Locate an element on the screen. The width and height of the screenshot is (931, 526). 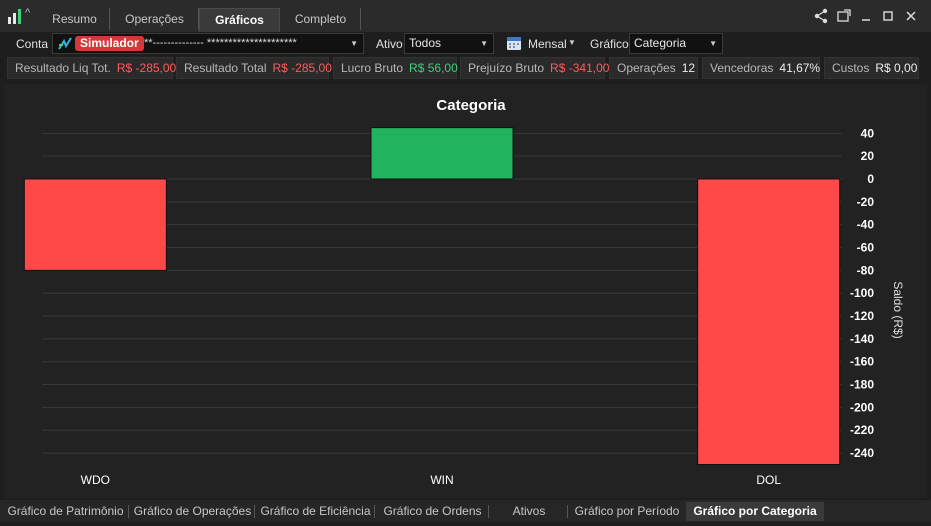
grafico-select: Categoria ▼ is located at coordinates (676, 43).